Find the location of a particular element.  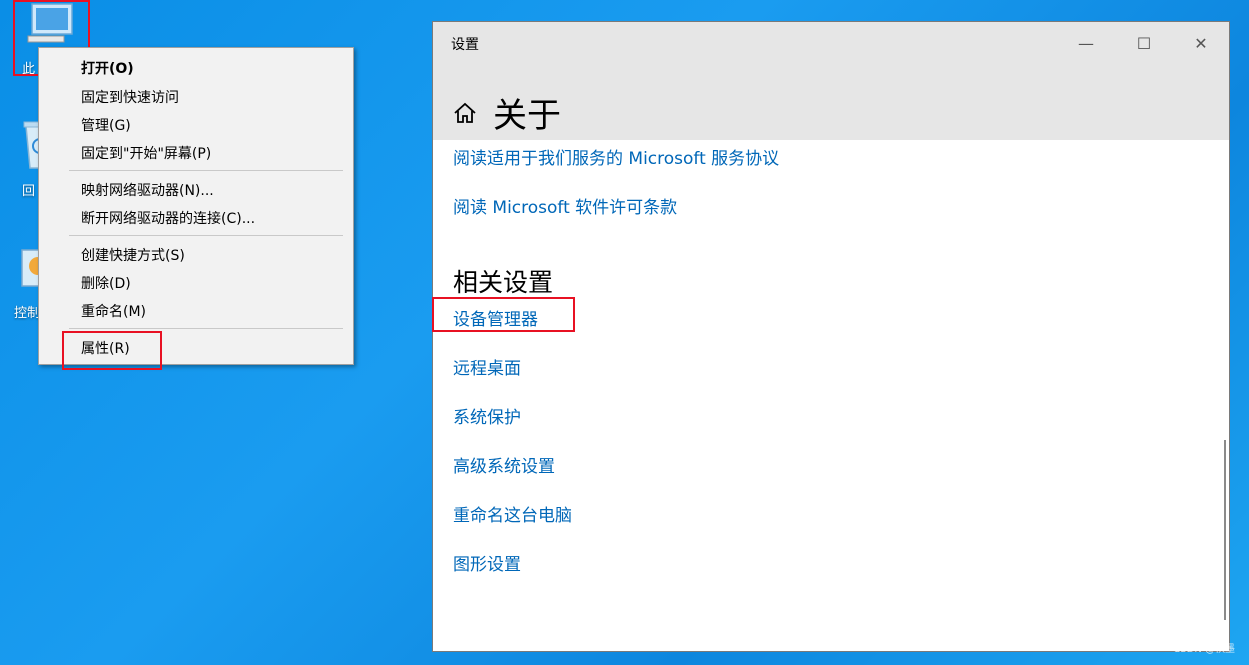

link-graphics-settings: 图形设置 is located at coordinates (487, 562).